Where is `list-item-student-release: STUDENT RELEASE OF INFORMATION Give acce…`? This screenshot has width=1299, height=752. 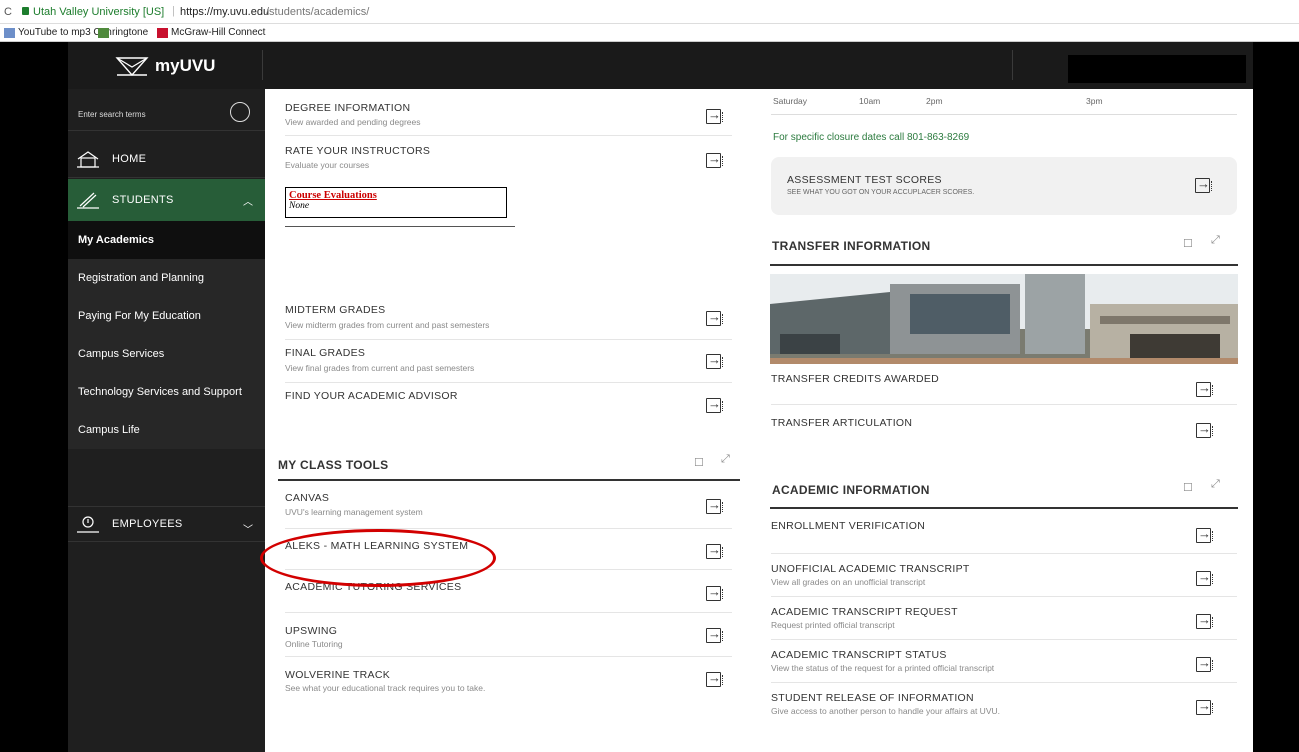 list-item-student-release: STUDENT RELEASE OF INFORMATION Give acce… is located at coordinates (1004, 705).